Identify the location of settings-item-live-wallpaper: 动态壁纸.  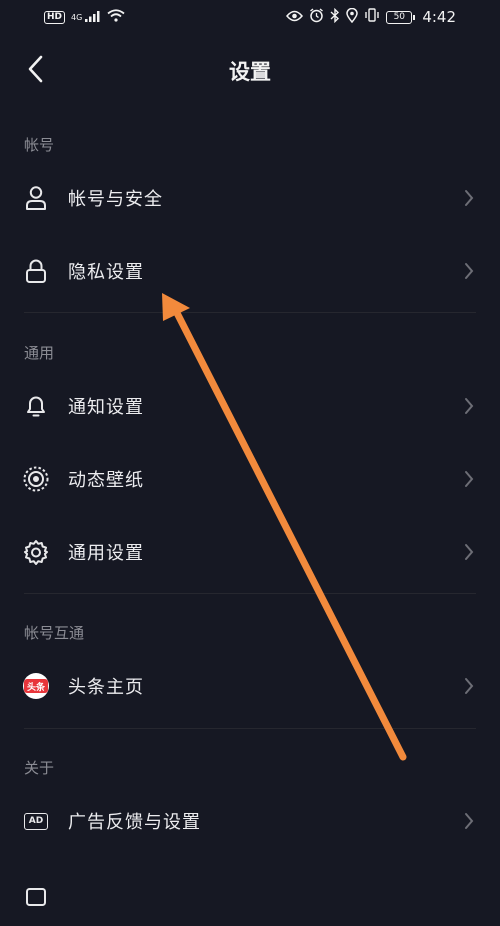
(250, 479).